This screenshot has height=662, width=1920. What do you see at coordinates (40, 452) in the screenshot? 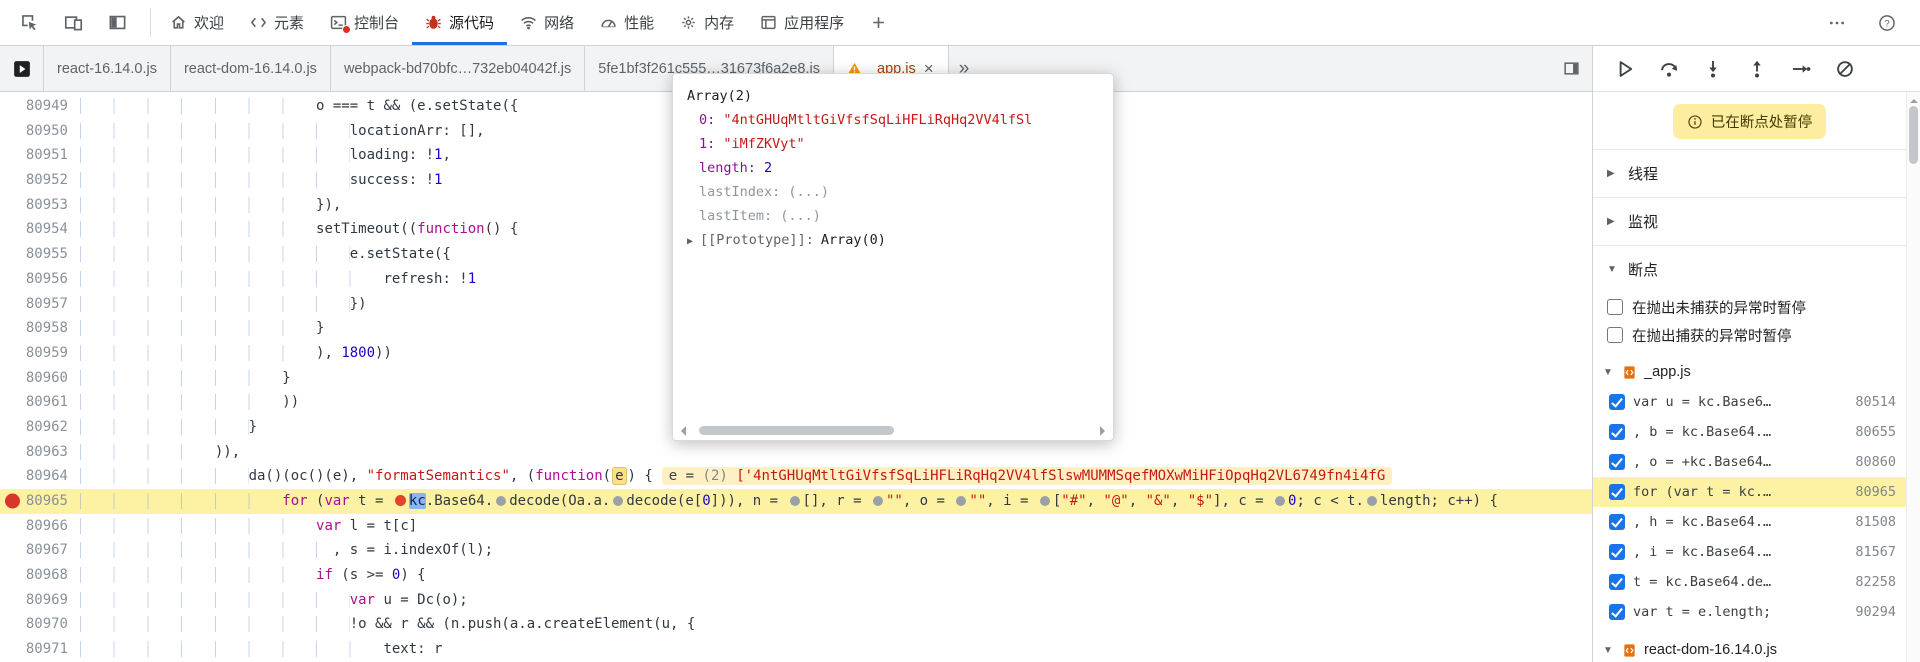
I see `line-number: 80963` at bounding box center [40, 452].